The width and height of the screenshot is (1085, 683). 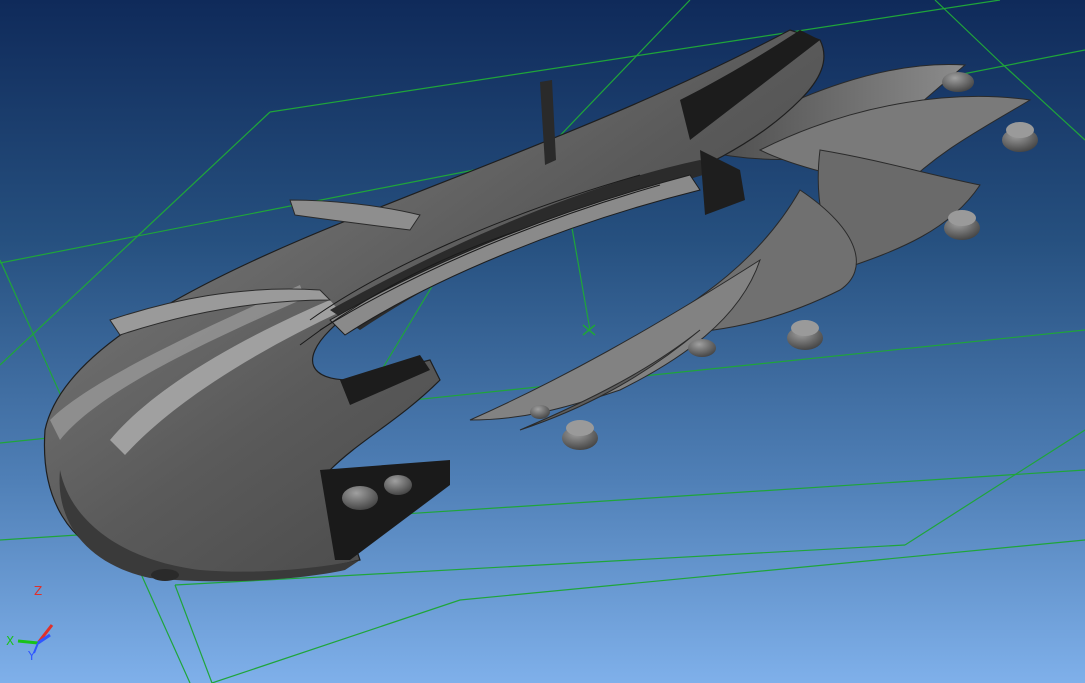 I want to click on axis-triad: Z X Y, so click(x=30, y=622).